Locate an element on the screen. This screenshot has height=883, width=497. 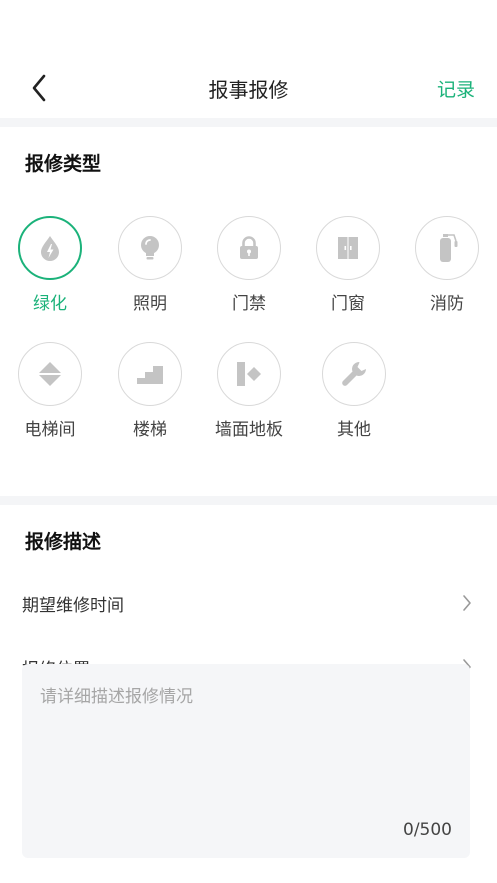
expected-repair-time-row: 期望维修时间 is located at coordinates (248, 603).